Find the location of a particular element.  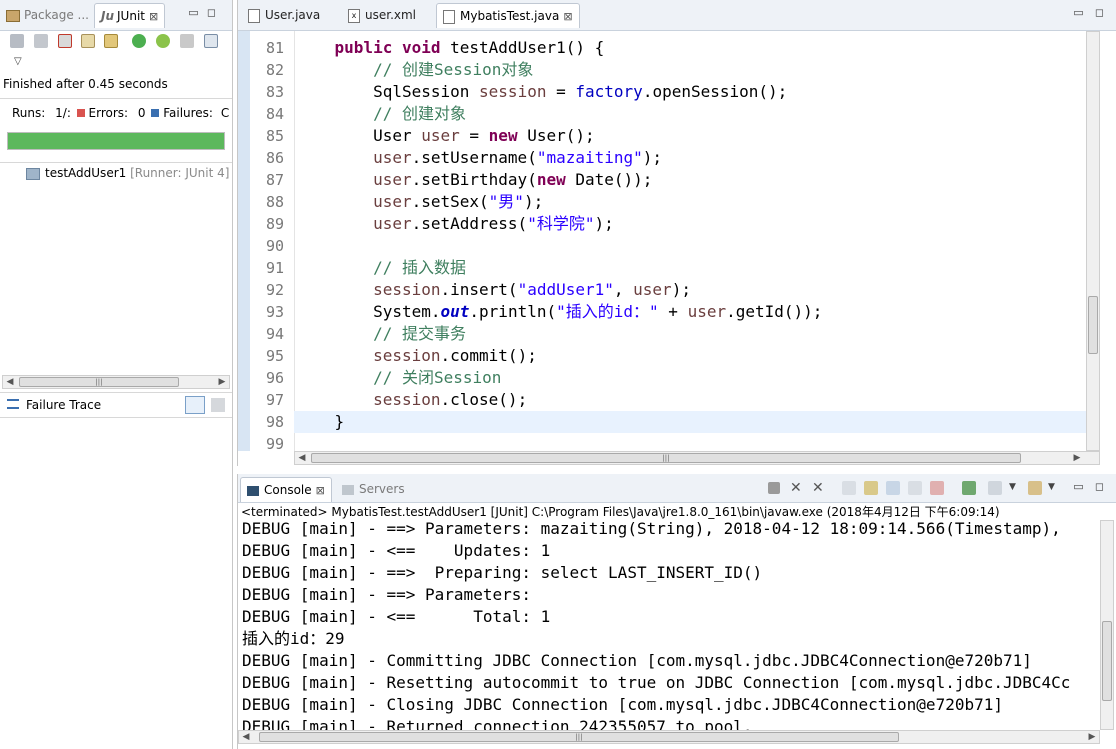

next-failure-icon is located at coordinates (17, 41).